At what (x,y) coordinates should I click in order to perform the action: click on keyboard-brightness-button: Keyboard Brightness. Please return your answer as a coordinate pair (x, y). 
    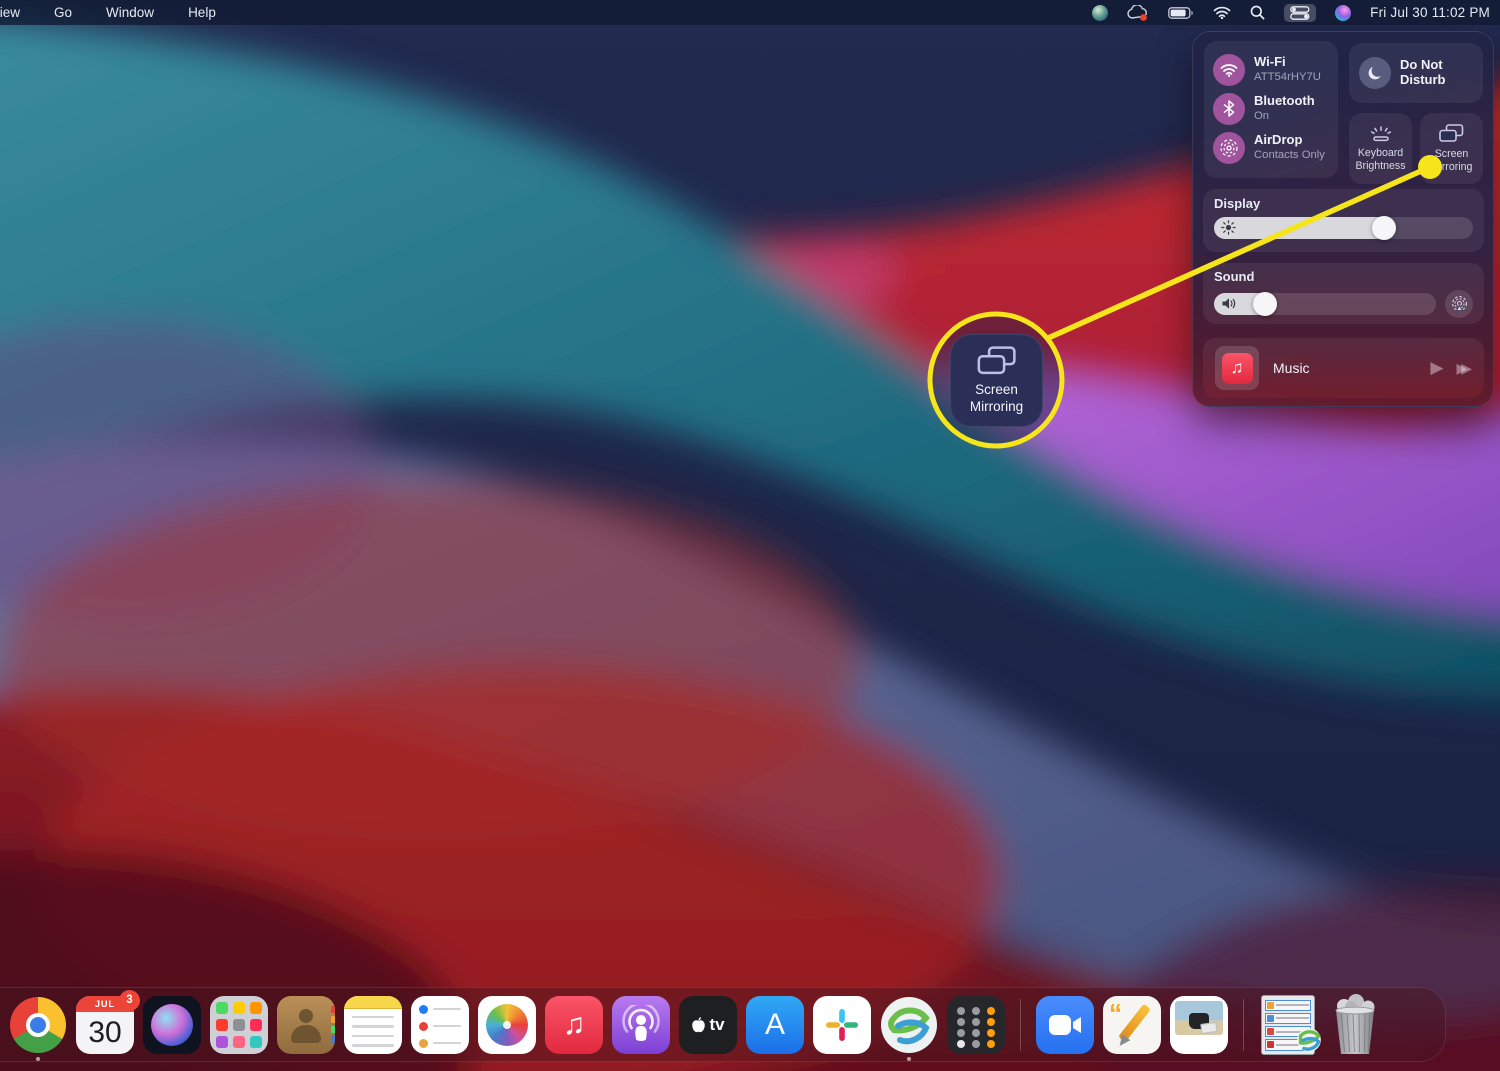
    Looking at the image, I should click on (1380, 148).